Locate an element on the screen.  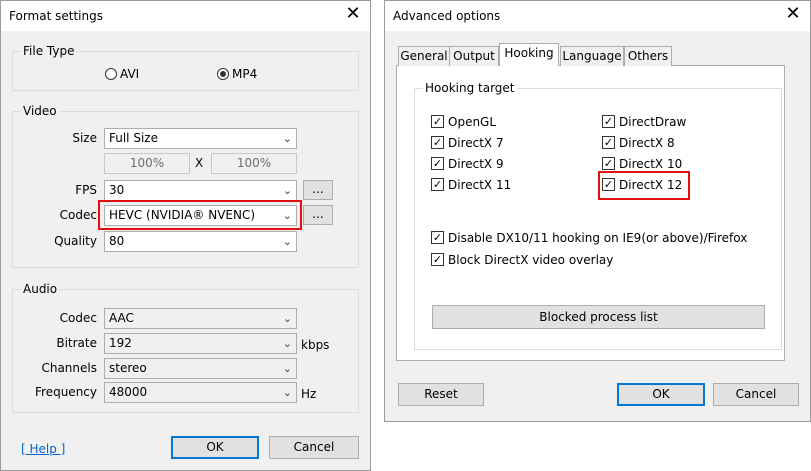
height-percent-field: 100% is located at coordinates (254, 163).